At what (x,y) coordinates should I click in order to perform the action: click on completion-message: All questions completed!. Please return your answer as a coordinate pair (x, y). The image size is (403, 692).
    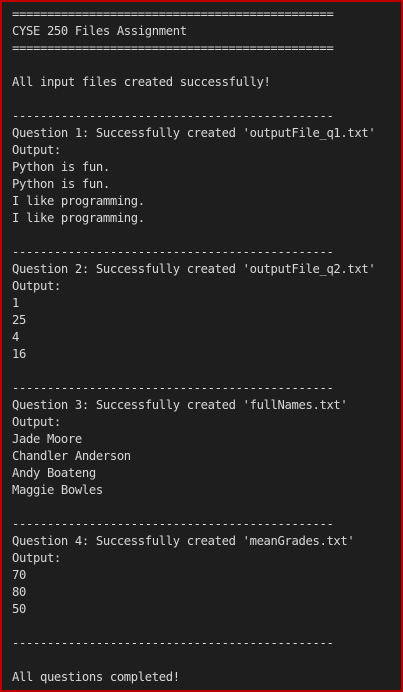
    Looking at the image, I should click on (96, 677).